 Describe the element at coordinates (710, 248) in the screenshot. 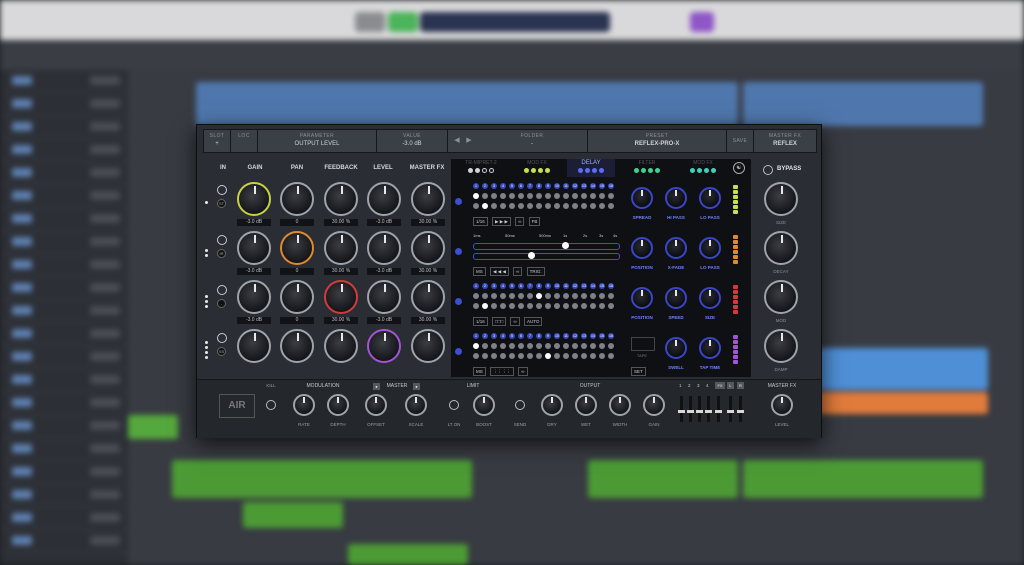

I see `lane-2-lopass-knob` at that location.